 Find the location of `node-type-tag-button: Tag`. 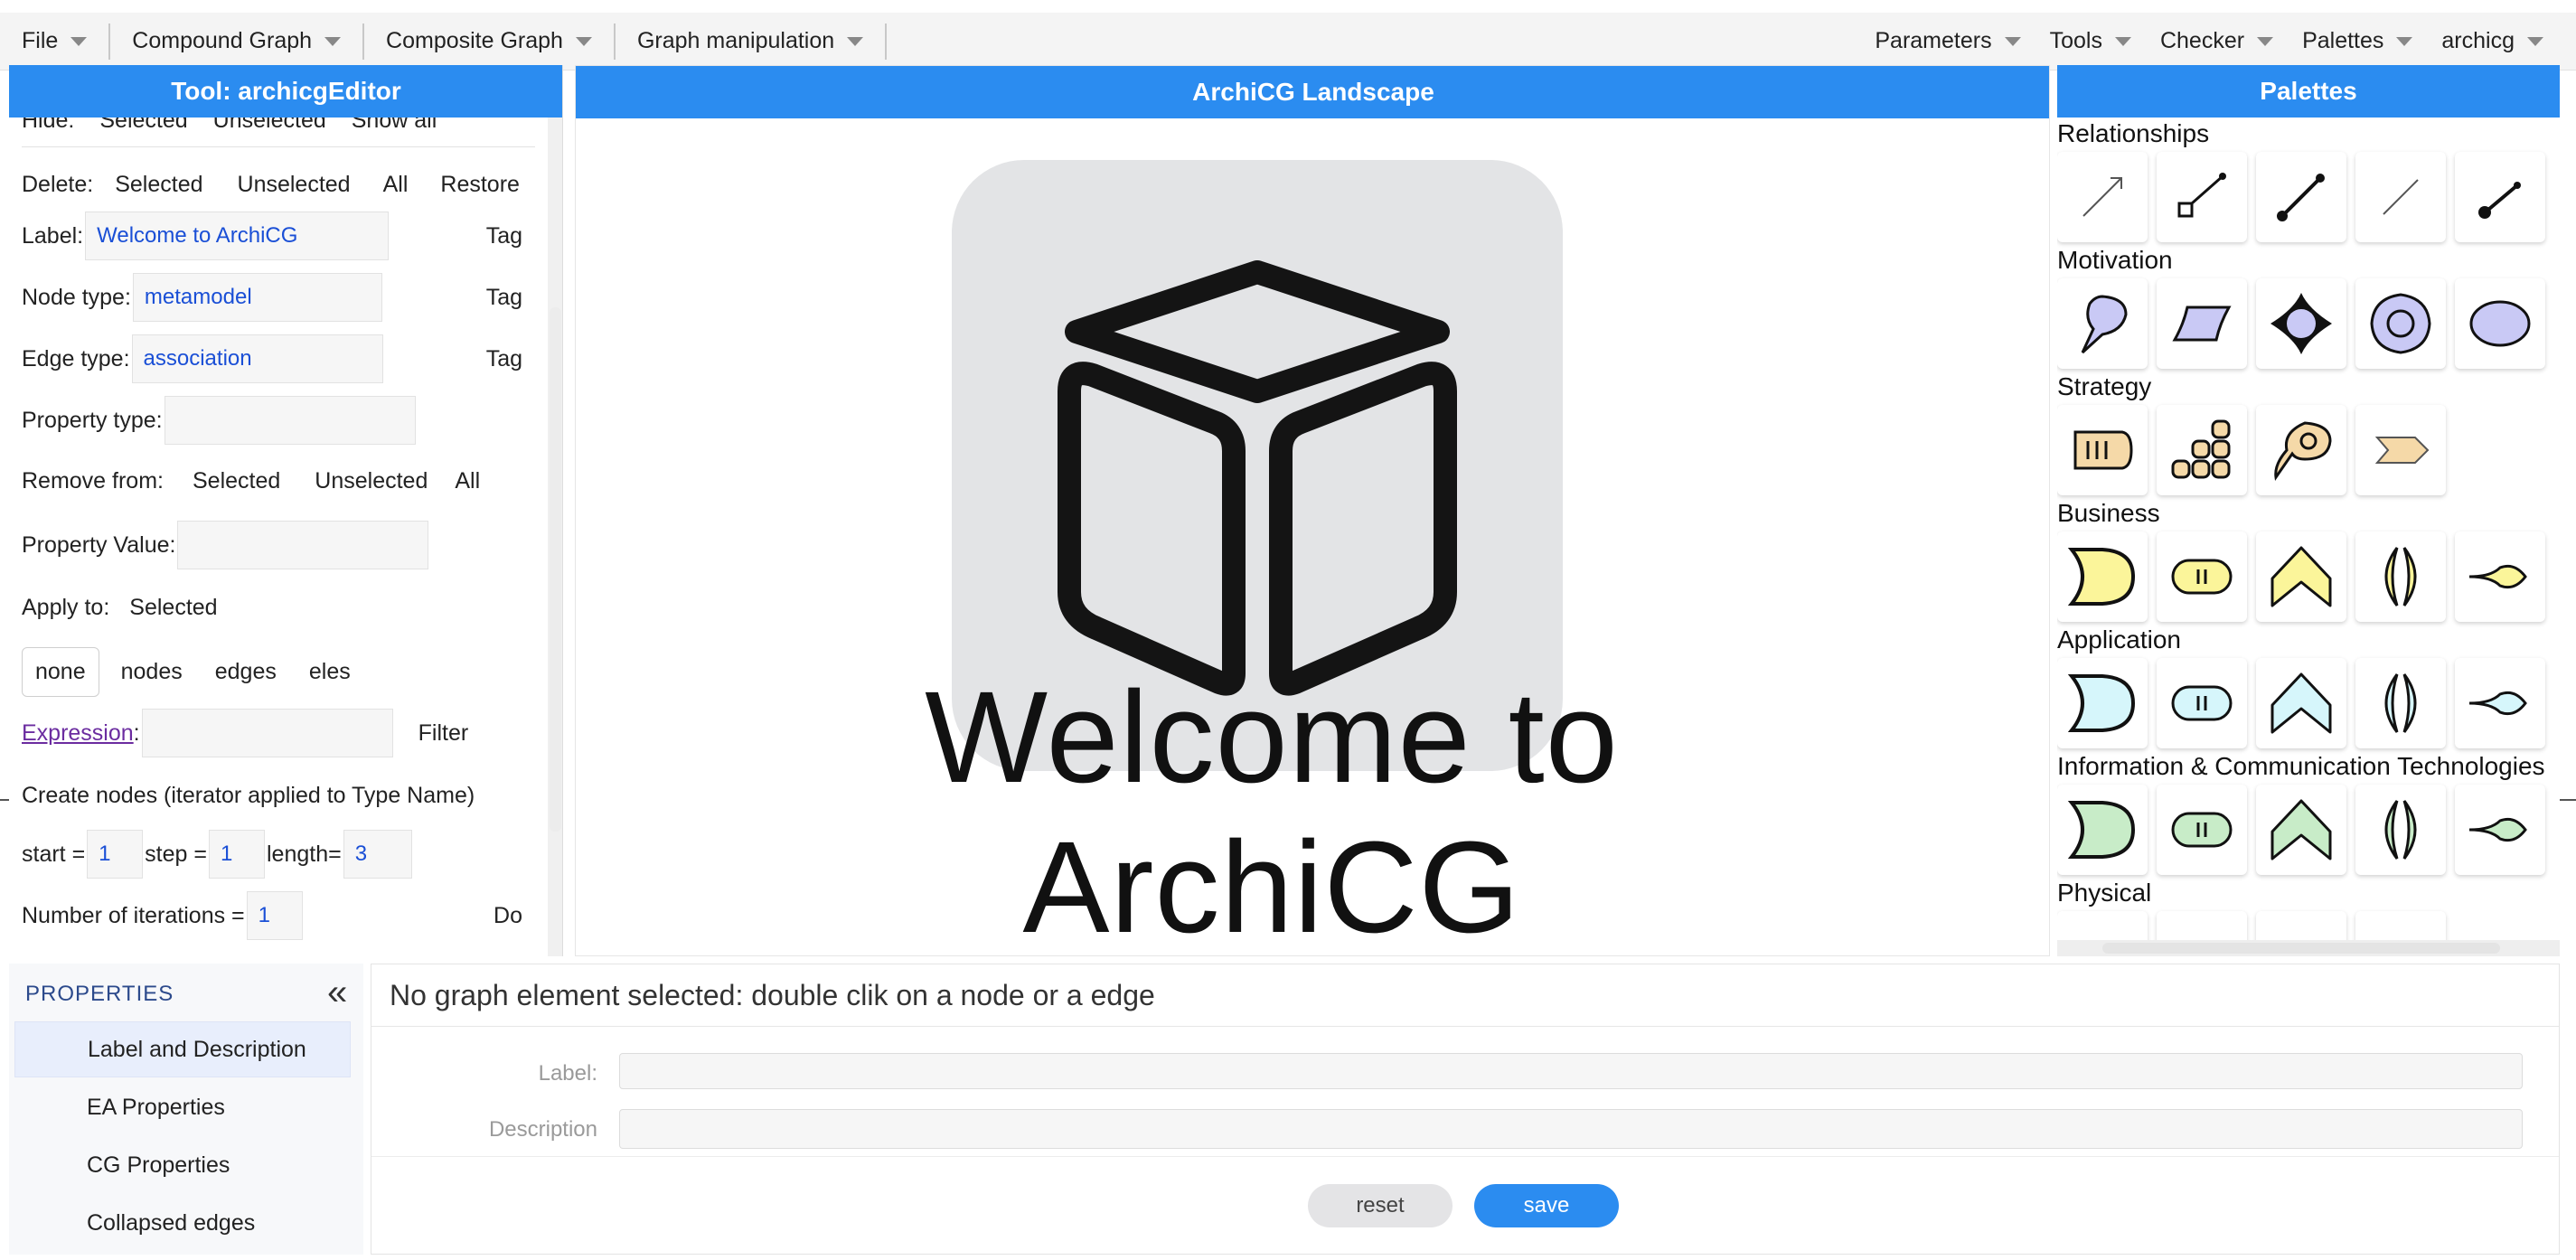

node-type-tag-button: Tag is located at coordinates (504, 298).